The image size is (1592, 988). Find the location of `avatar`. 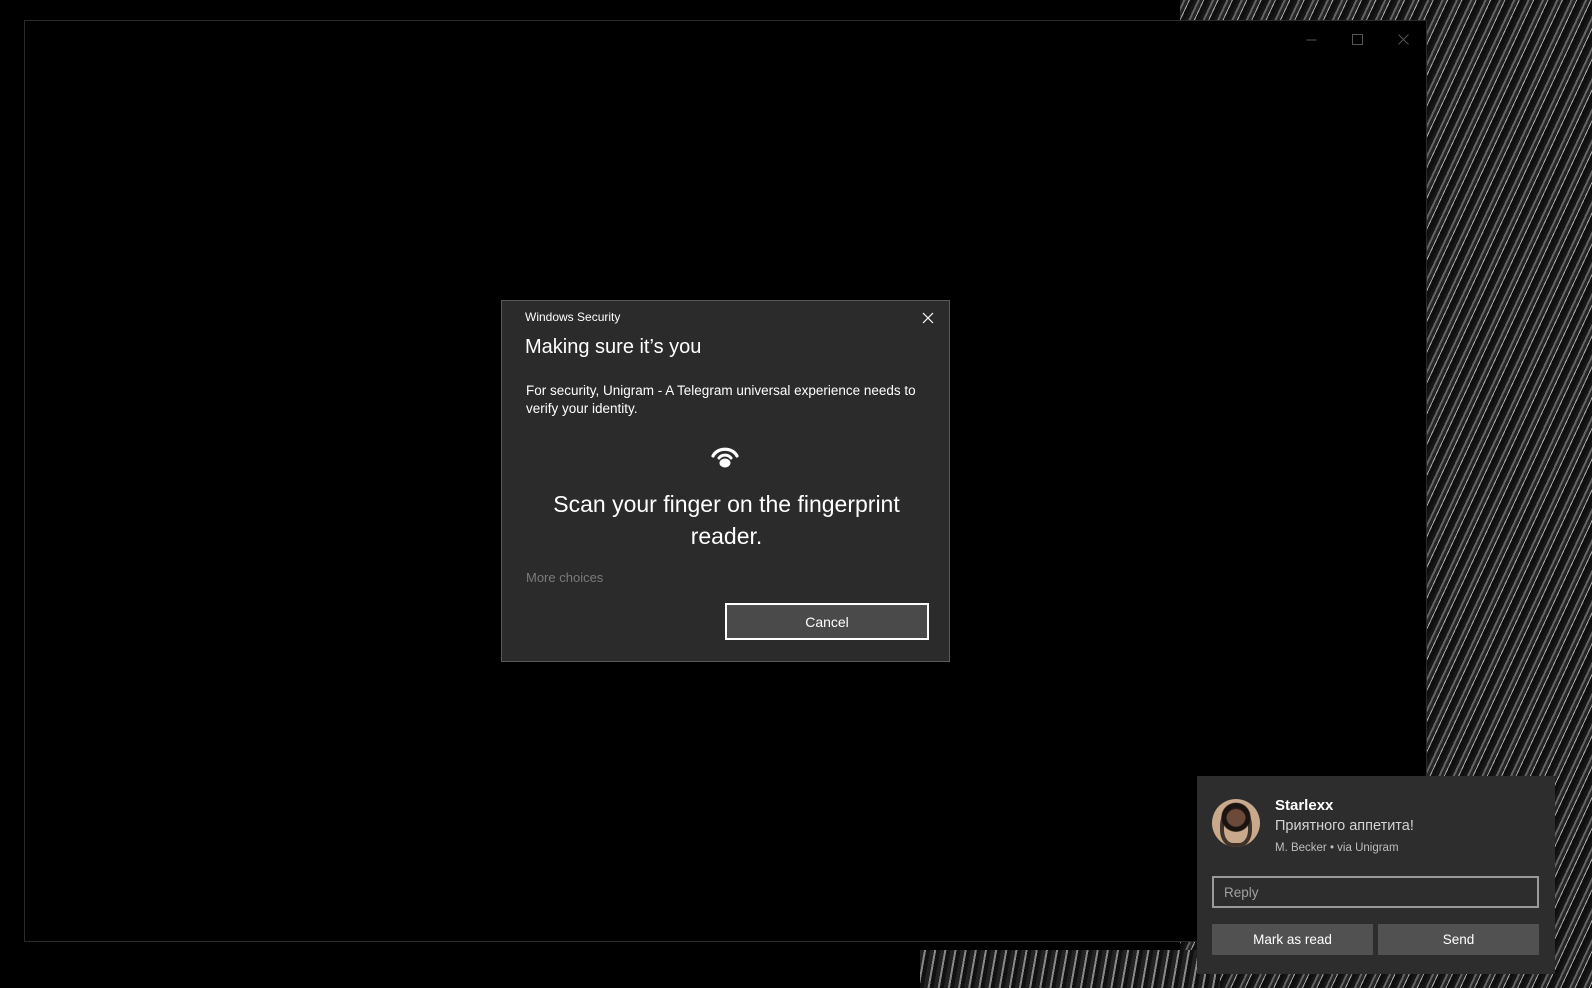

avatar is located at coordinates (1236, 823).